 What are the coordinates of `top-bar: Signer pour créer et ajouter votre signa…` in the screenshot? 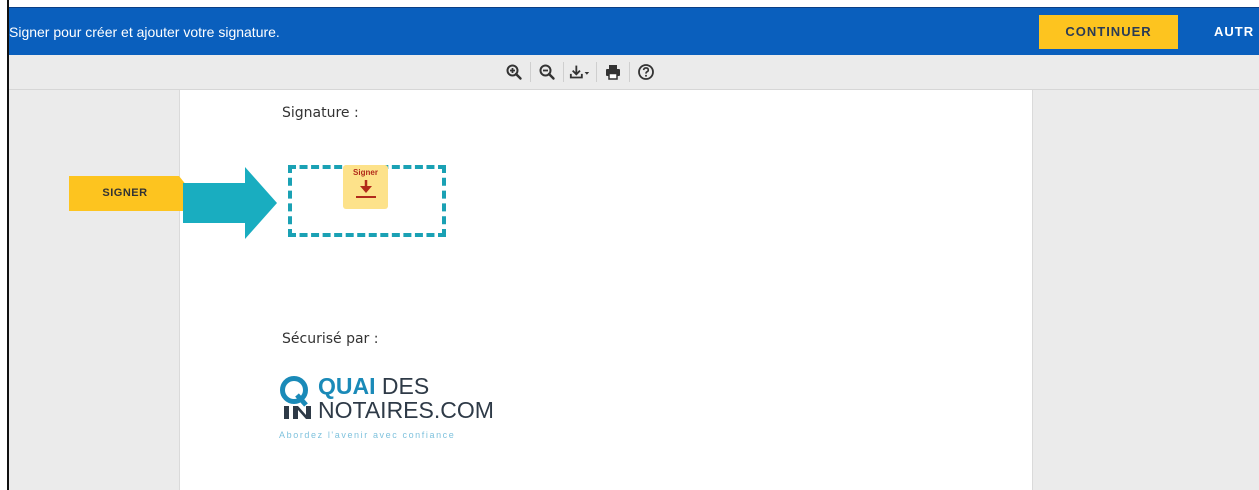 It's located at (634, 31).